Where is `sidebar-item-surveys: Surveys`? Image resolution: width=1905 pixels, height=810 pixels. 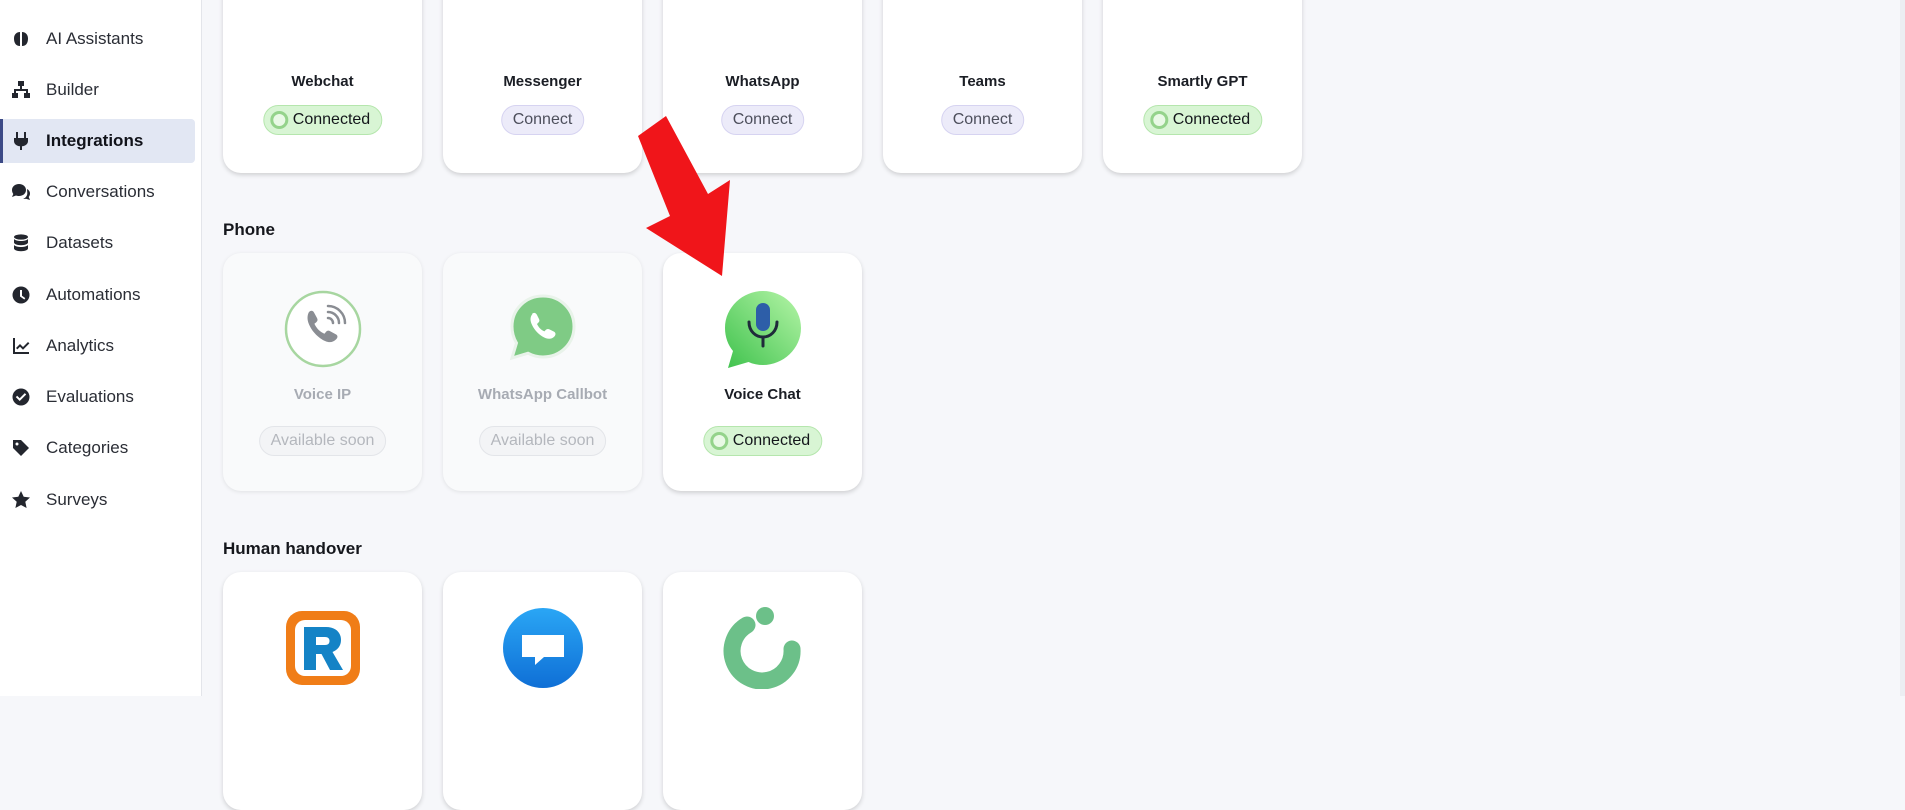
sidebar-item-surveys: Surveys is located at coordinates (97, 500).